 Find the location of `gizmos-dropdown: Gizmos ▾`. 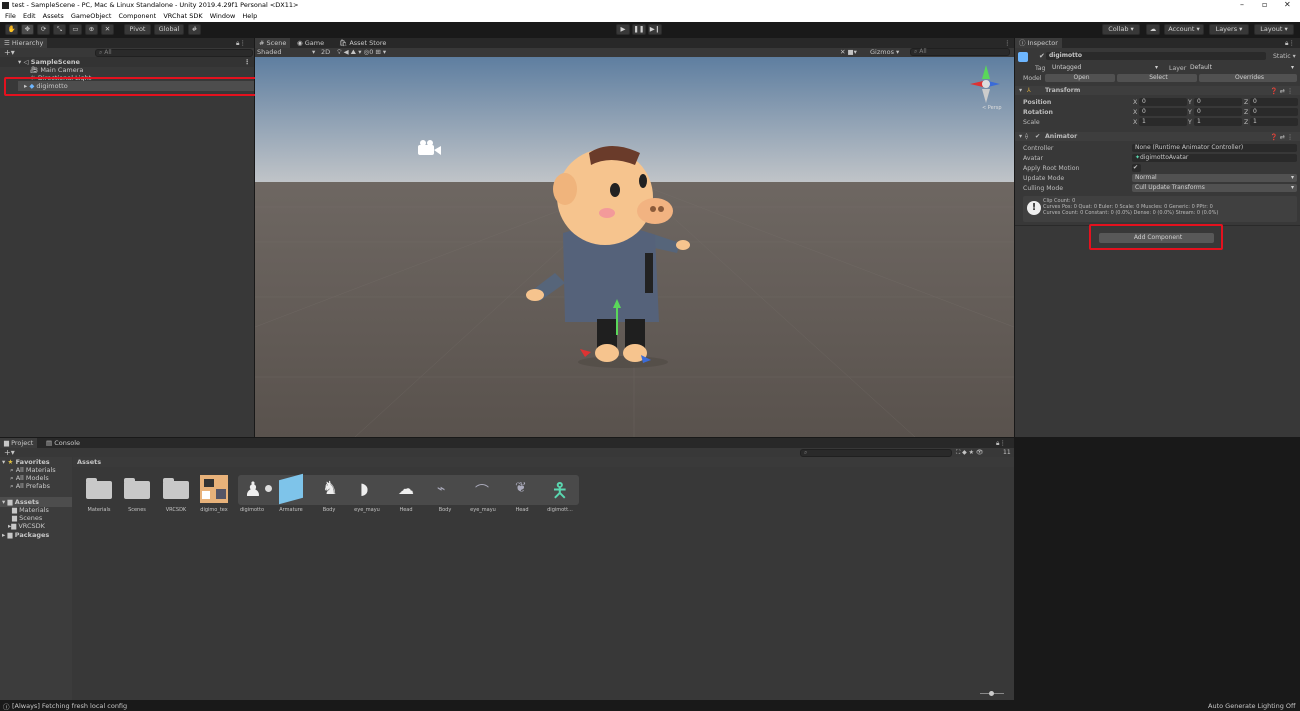

gizmos-dropdown: Gizmos ▾ is located at coordinates (884, 52).